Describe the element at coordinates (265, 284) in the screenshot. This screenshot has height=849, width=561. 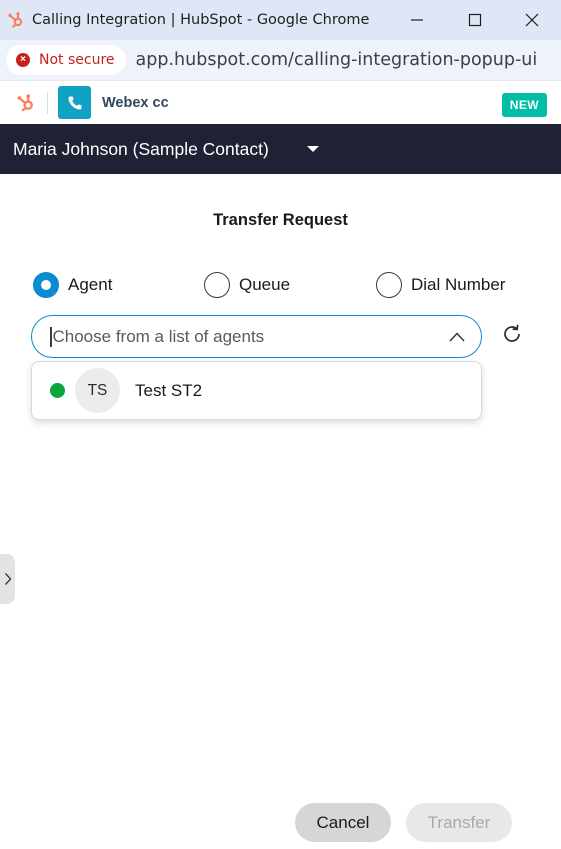
I see `radio-label: Queue` at that location.